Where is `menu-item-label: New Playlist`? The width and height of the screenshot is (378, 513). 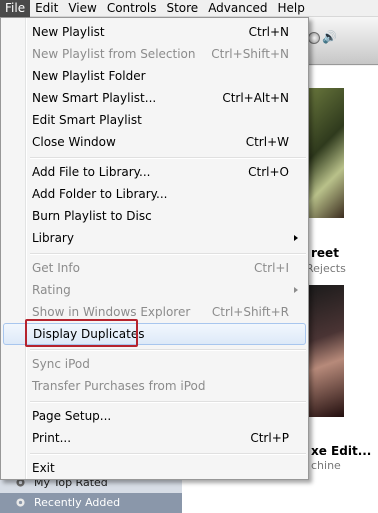
menu-item-label: New Playlist is located at coordinates (68, 32).